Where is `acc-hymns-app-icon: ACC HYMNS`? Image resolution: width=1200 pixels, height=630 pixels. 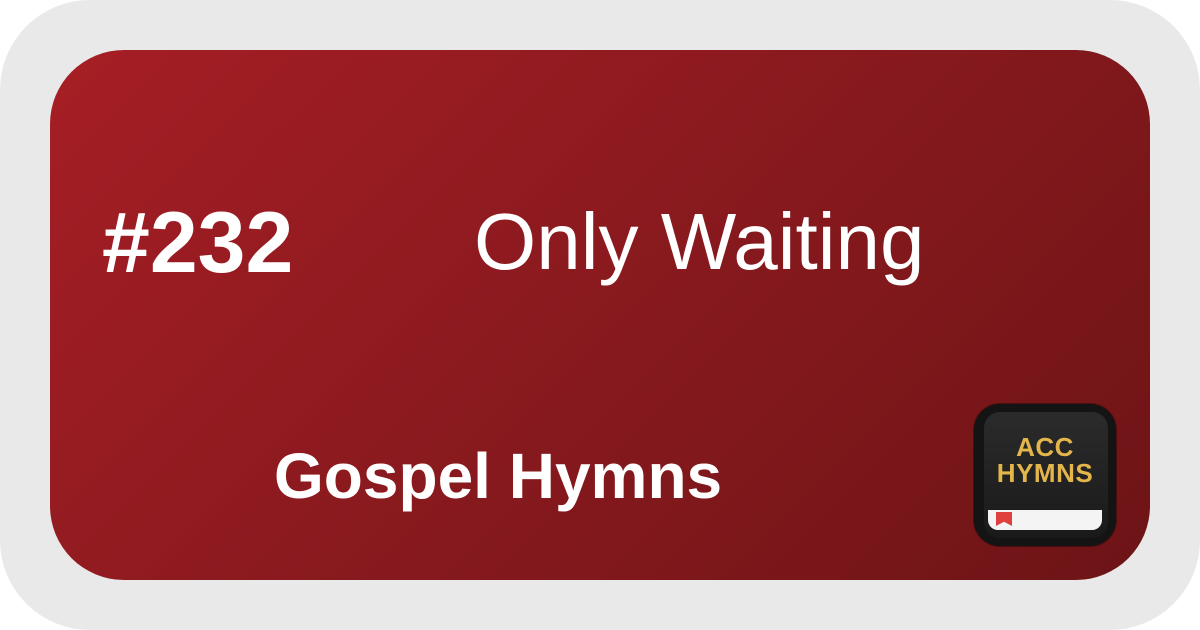
acc-hymns-app-icon: ACC HYMNS is located at coordinates (1045, 475).